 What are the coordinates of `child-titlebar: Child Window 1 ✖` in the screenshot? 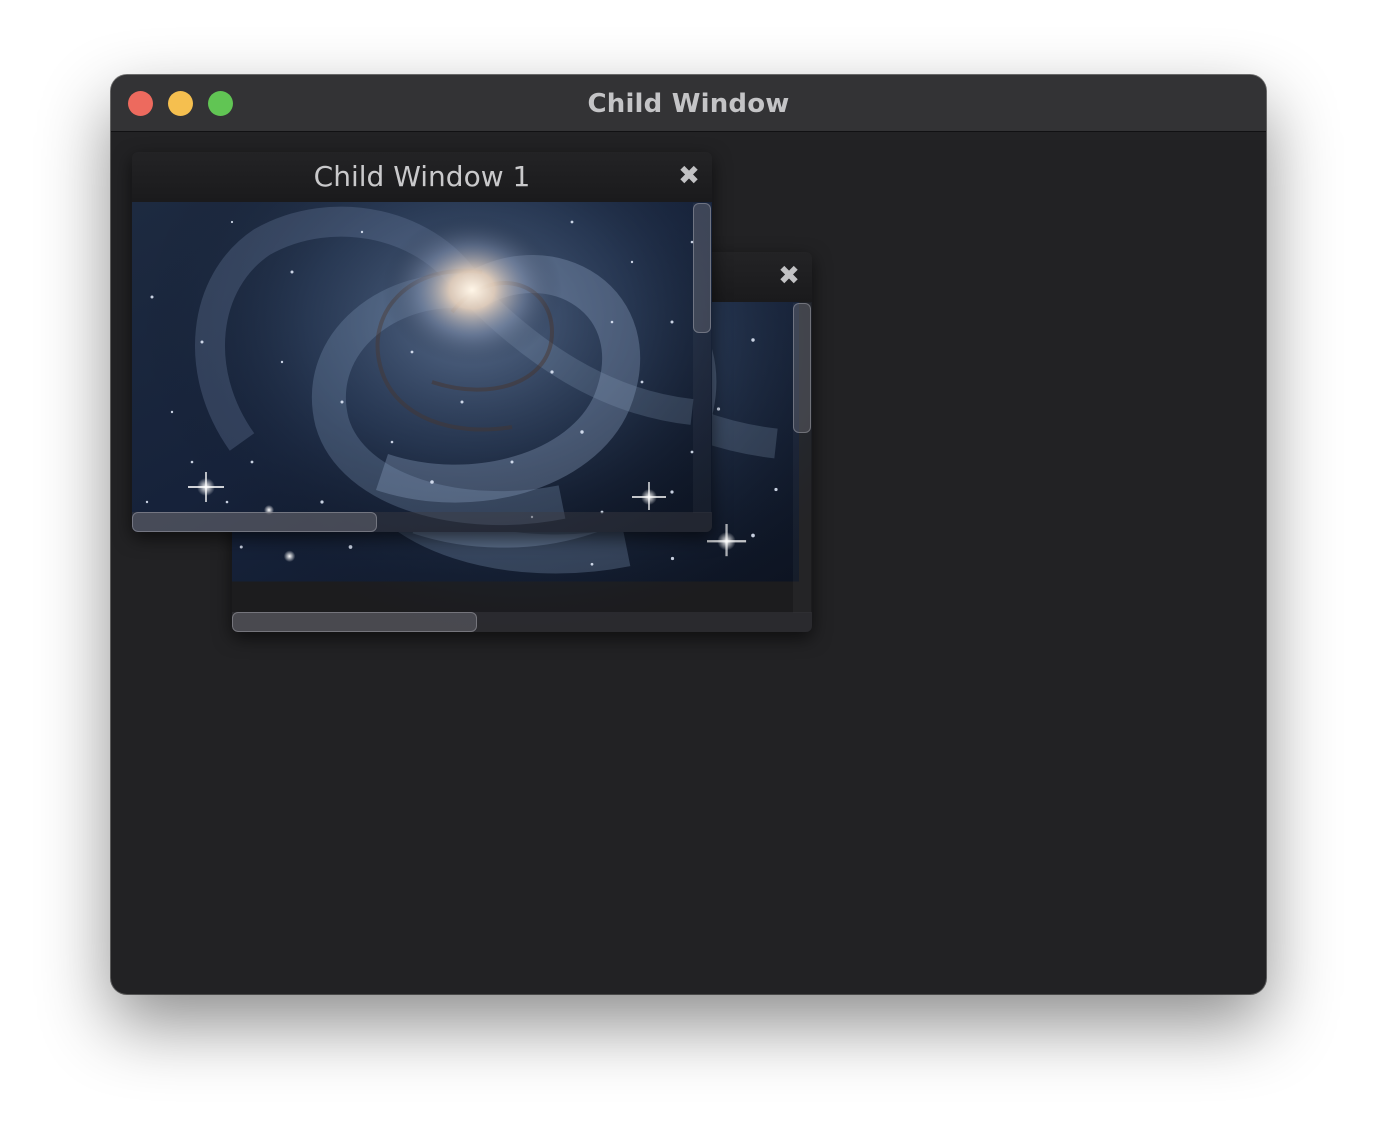 It's located at (422, 177).